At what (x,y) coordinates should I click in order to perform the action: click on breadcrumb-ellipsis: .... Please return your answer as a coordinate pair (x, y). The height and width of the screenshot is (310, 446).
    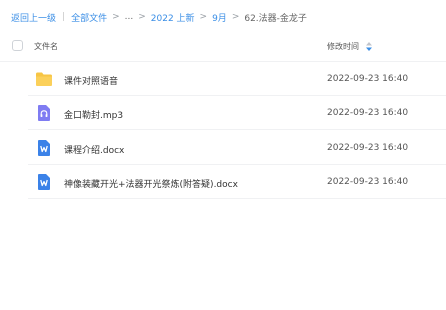
    Looking at the image, I should click on (129, 17).